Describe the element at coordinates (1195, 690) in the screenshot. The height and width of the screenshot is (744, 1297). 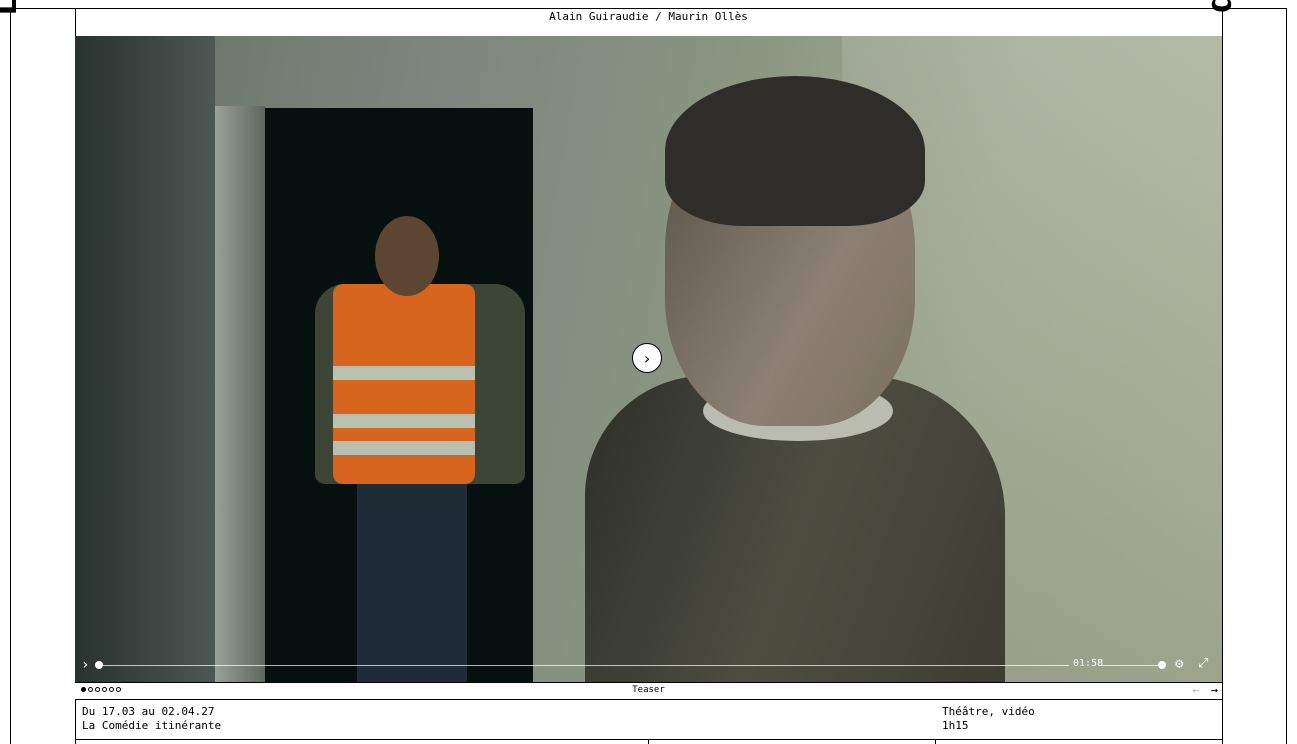
I see `arrow-left-icon: ←` at that location.